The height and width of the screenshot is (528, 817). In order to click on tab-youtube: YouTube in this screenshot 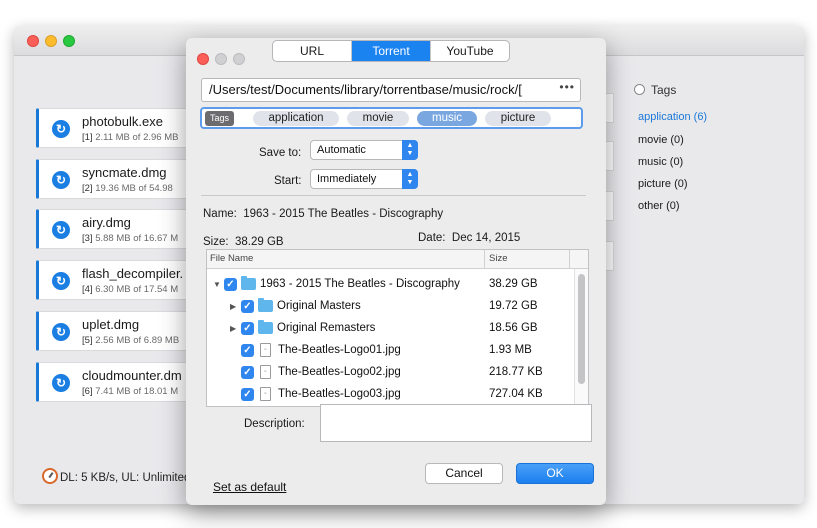, I will do `click(470, 51)`.